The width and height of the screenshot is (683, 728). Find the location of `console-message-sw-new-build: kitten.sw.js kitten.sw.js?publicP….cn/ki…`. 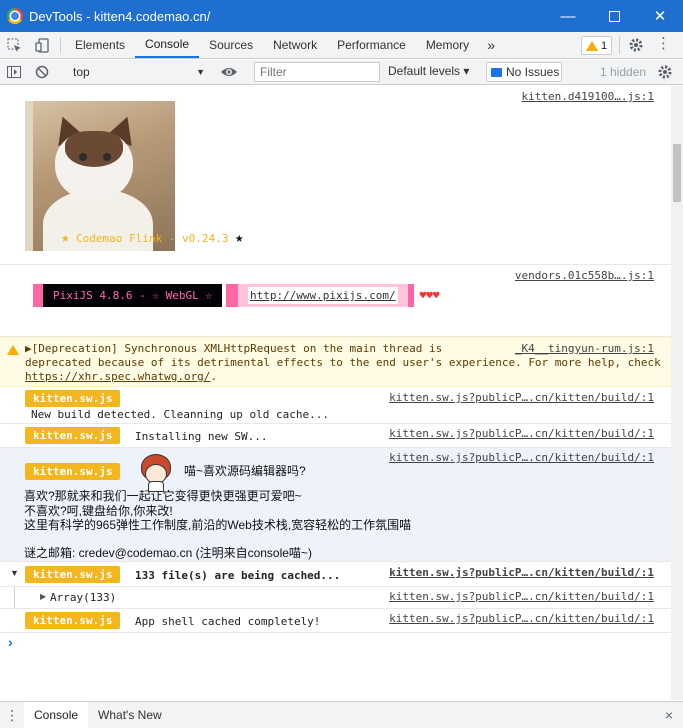

console-message-sw-new-build: kitten.sw.js kitten.sw.js?publicP….cn/ki… is located at coordinates (335, 406).